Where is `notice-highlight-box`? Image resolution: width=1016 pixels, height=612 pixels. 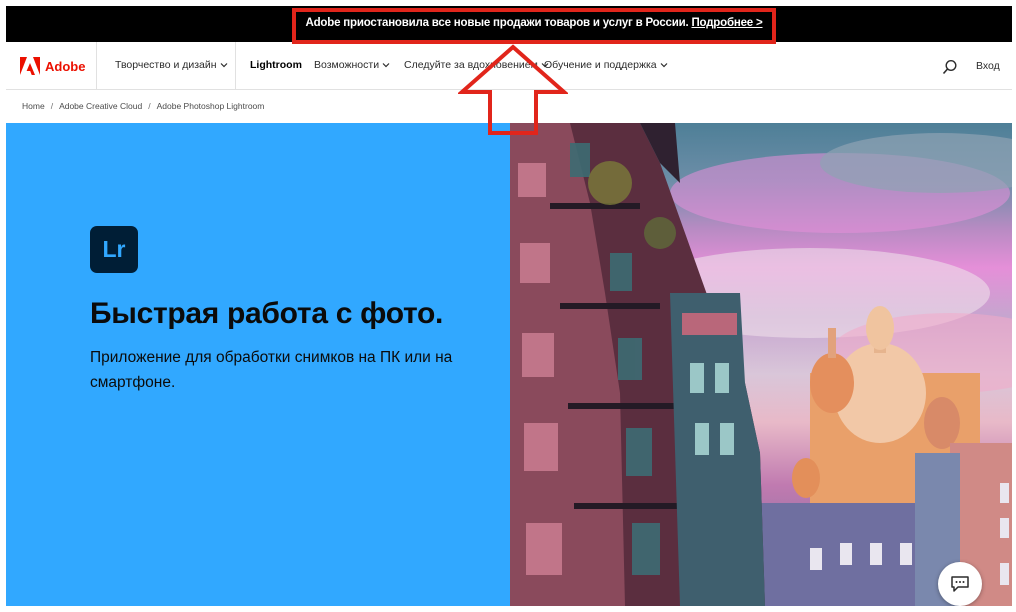
notice-highlight-box is located at coordinates (534, 26).